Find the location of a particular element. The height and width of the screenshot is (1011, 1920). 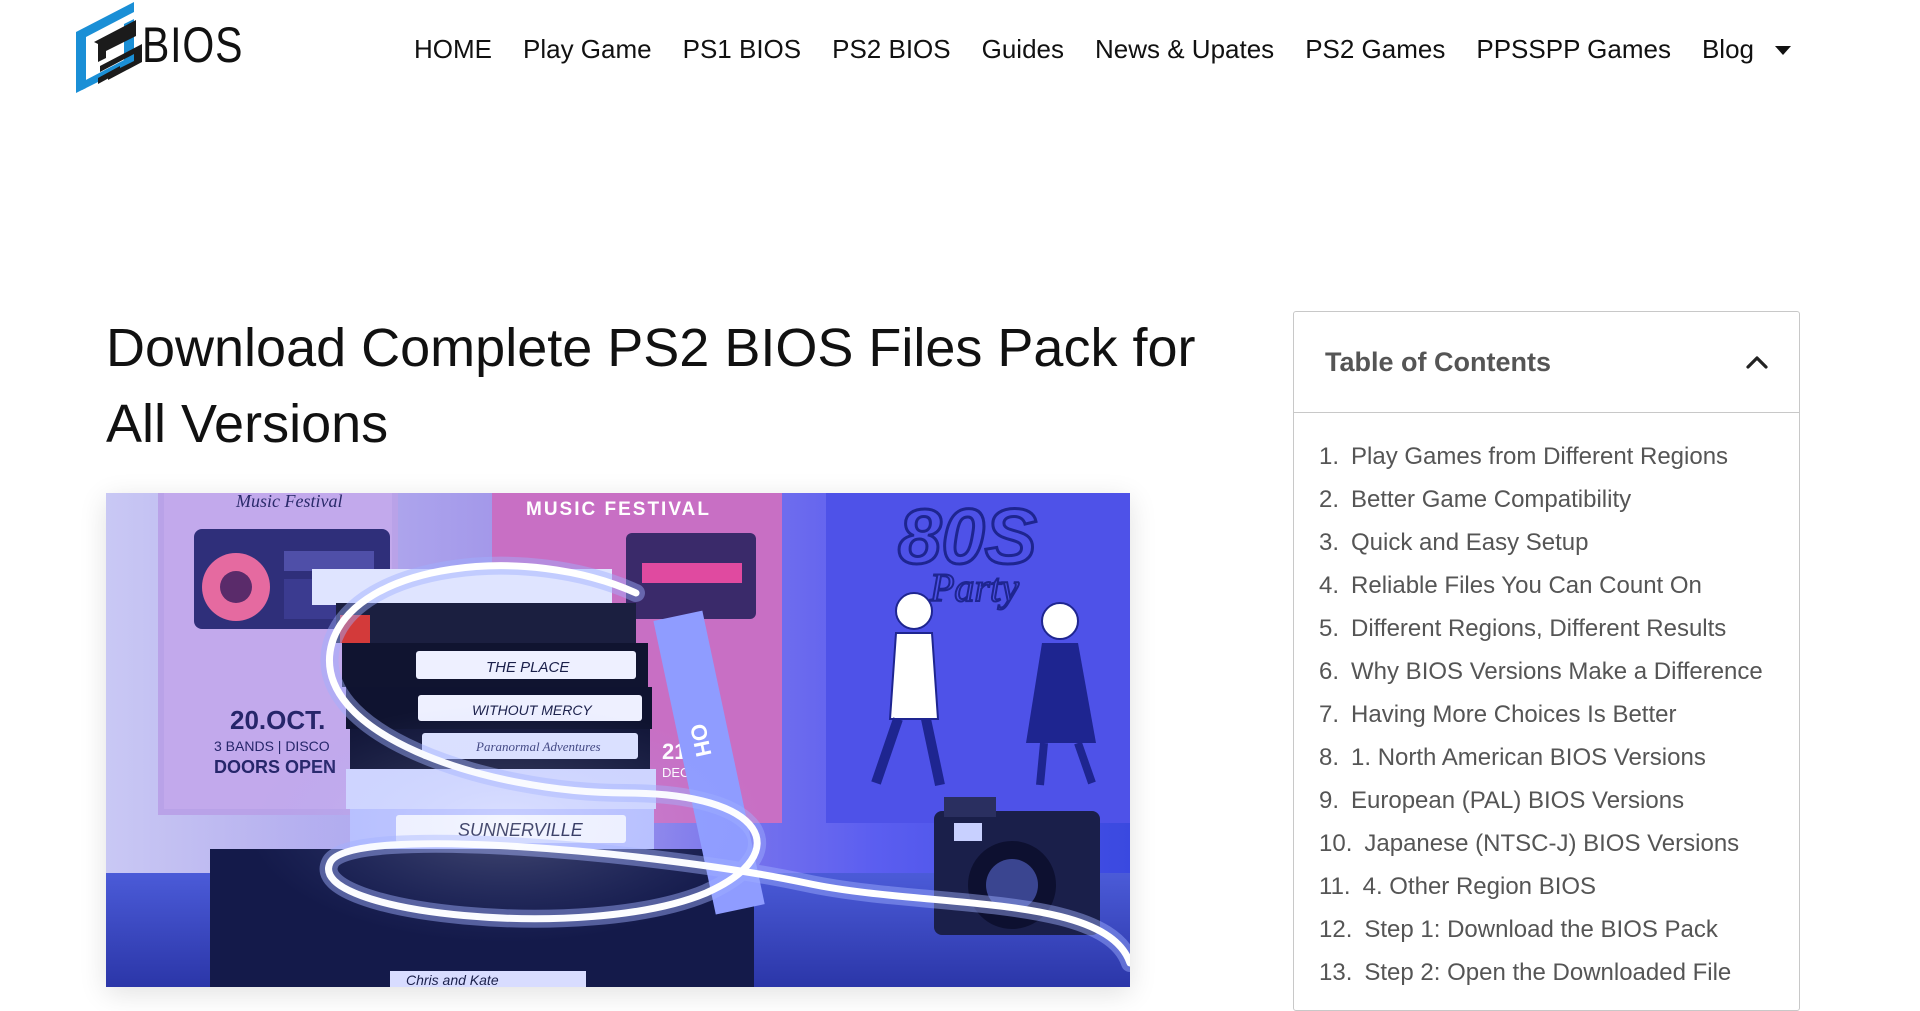

chevron-up-icon is located at coordinates (1757, 362).